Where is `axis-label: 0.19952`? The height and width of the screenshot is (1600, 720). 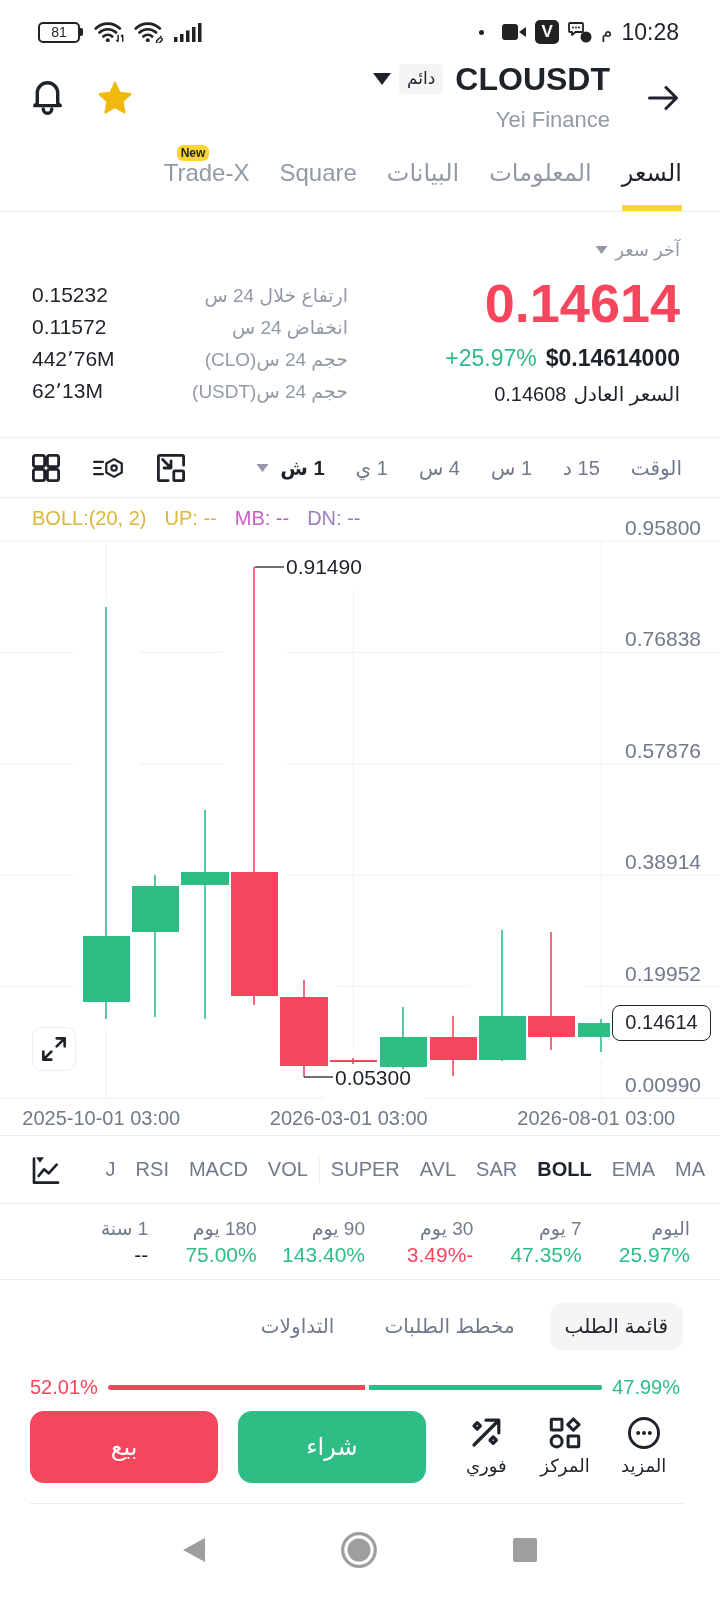 axis-label: 0.19952 is located at coordinates (663, 973).